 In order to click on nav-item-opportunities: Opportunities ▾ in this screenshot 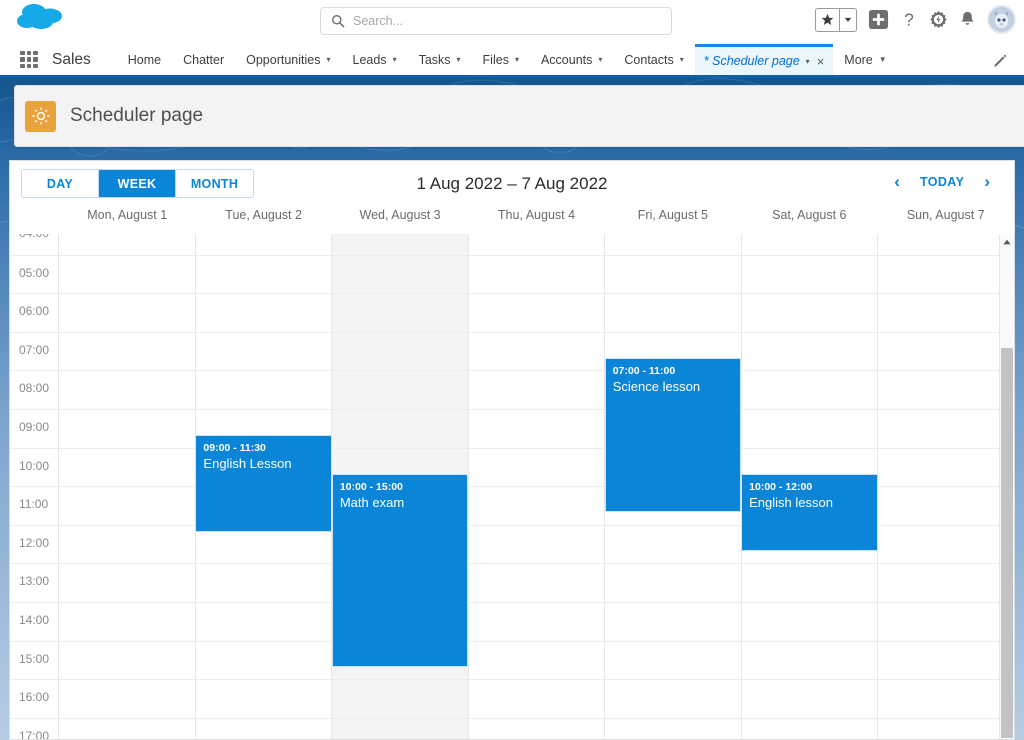, I will do `click(288, 59)`.